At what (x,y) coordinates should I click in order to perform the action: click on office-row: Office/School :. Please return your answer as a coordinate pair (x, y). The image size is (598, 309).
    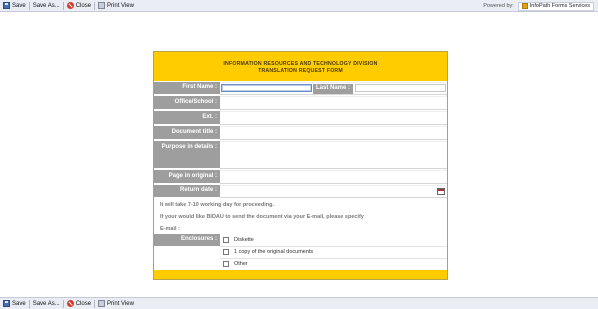
    Looking at the image, I should click on (300, 103).